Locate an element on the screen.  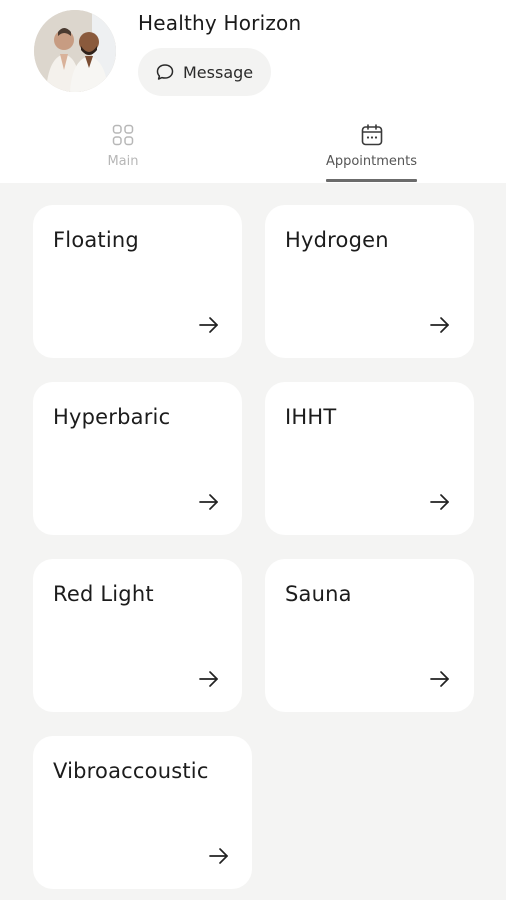
tab-appointments-label: Appointments is located at coordinates (371, 161).